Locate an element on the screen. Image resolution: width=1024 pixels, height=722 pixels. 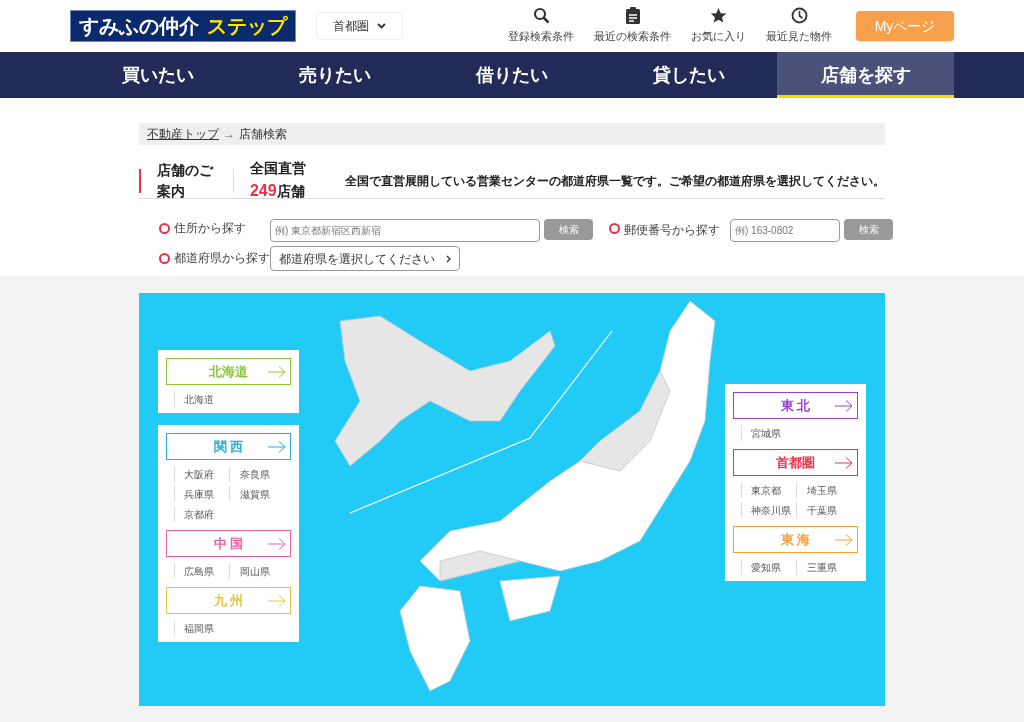
nav-tab: 貸したい is located at coordinates (689, 75).